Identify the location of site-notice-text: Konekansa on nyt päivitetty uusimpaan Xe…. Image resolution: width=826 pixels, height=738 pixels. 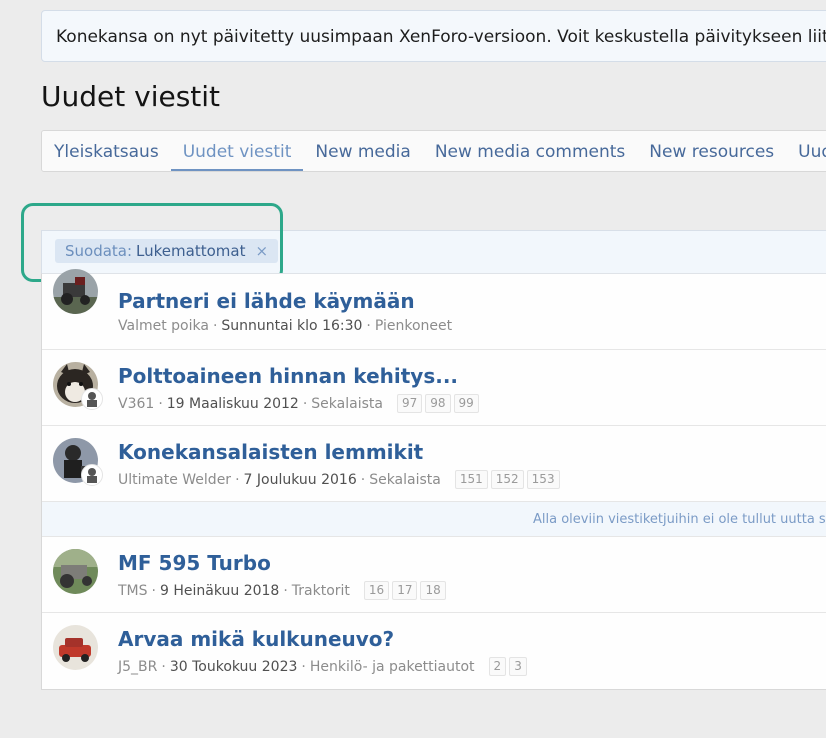
(441, 37).